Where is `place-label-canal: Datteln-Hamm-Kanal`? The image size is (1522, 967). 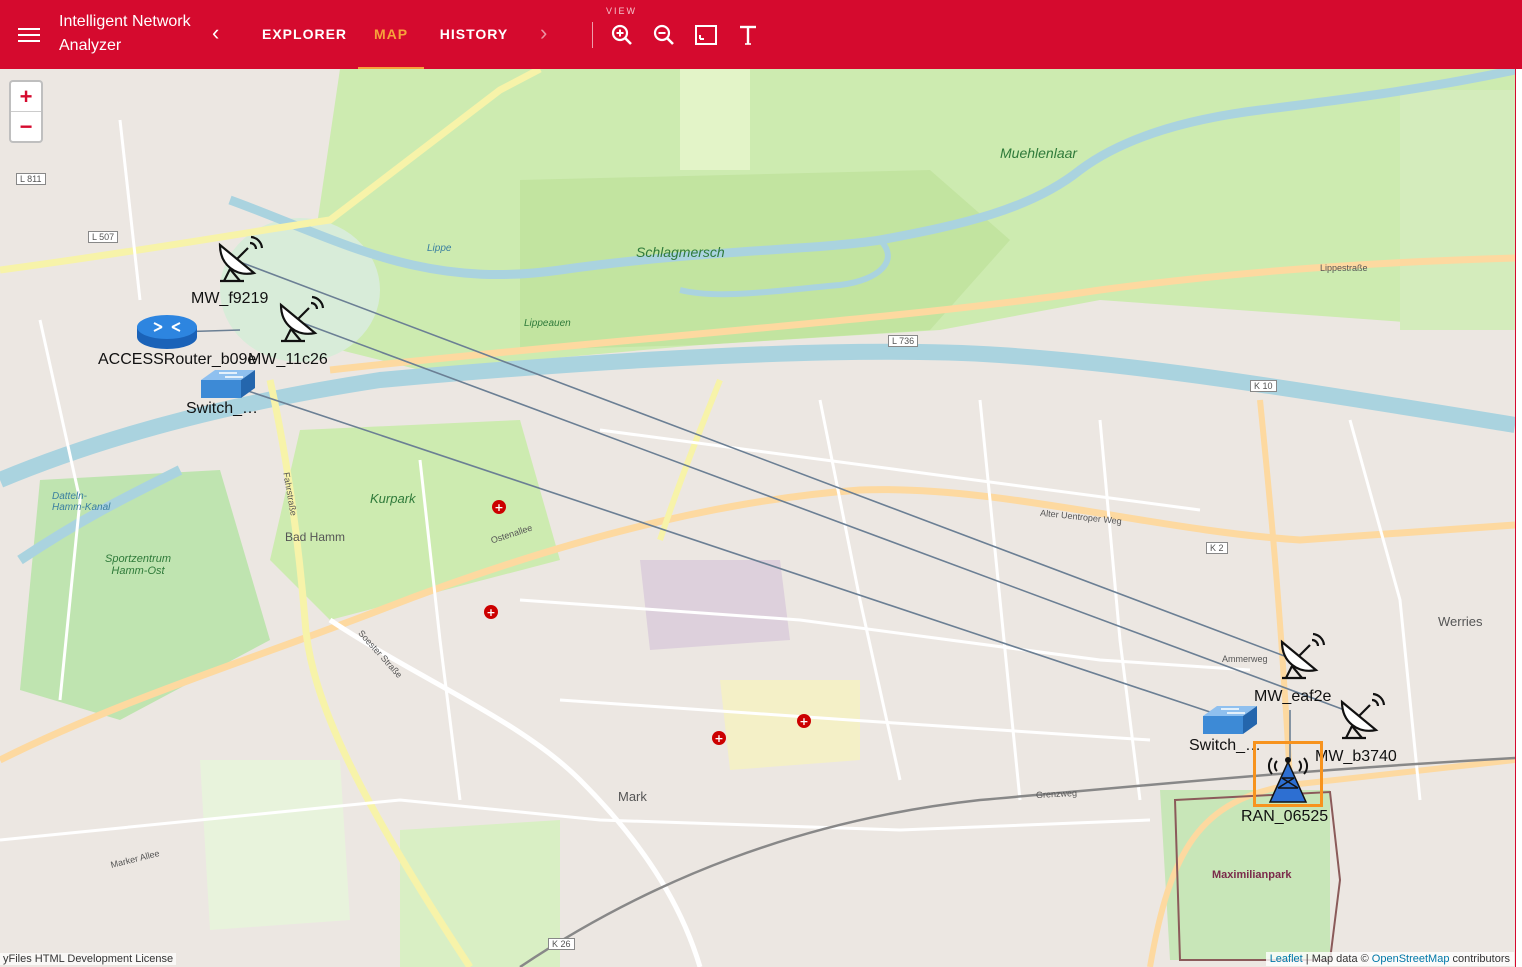 place-label-canal: Datteln-Hamm-Kanal is located at coordinates (81, 502).